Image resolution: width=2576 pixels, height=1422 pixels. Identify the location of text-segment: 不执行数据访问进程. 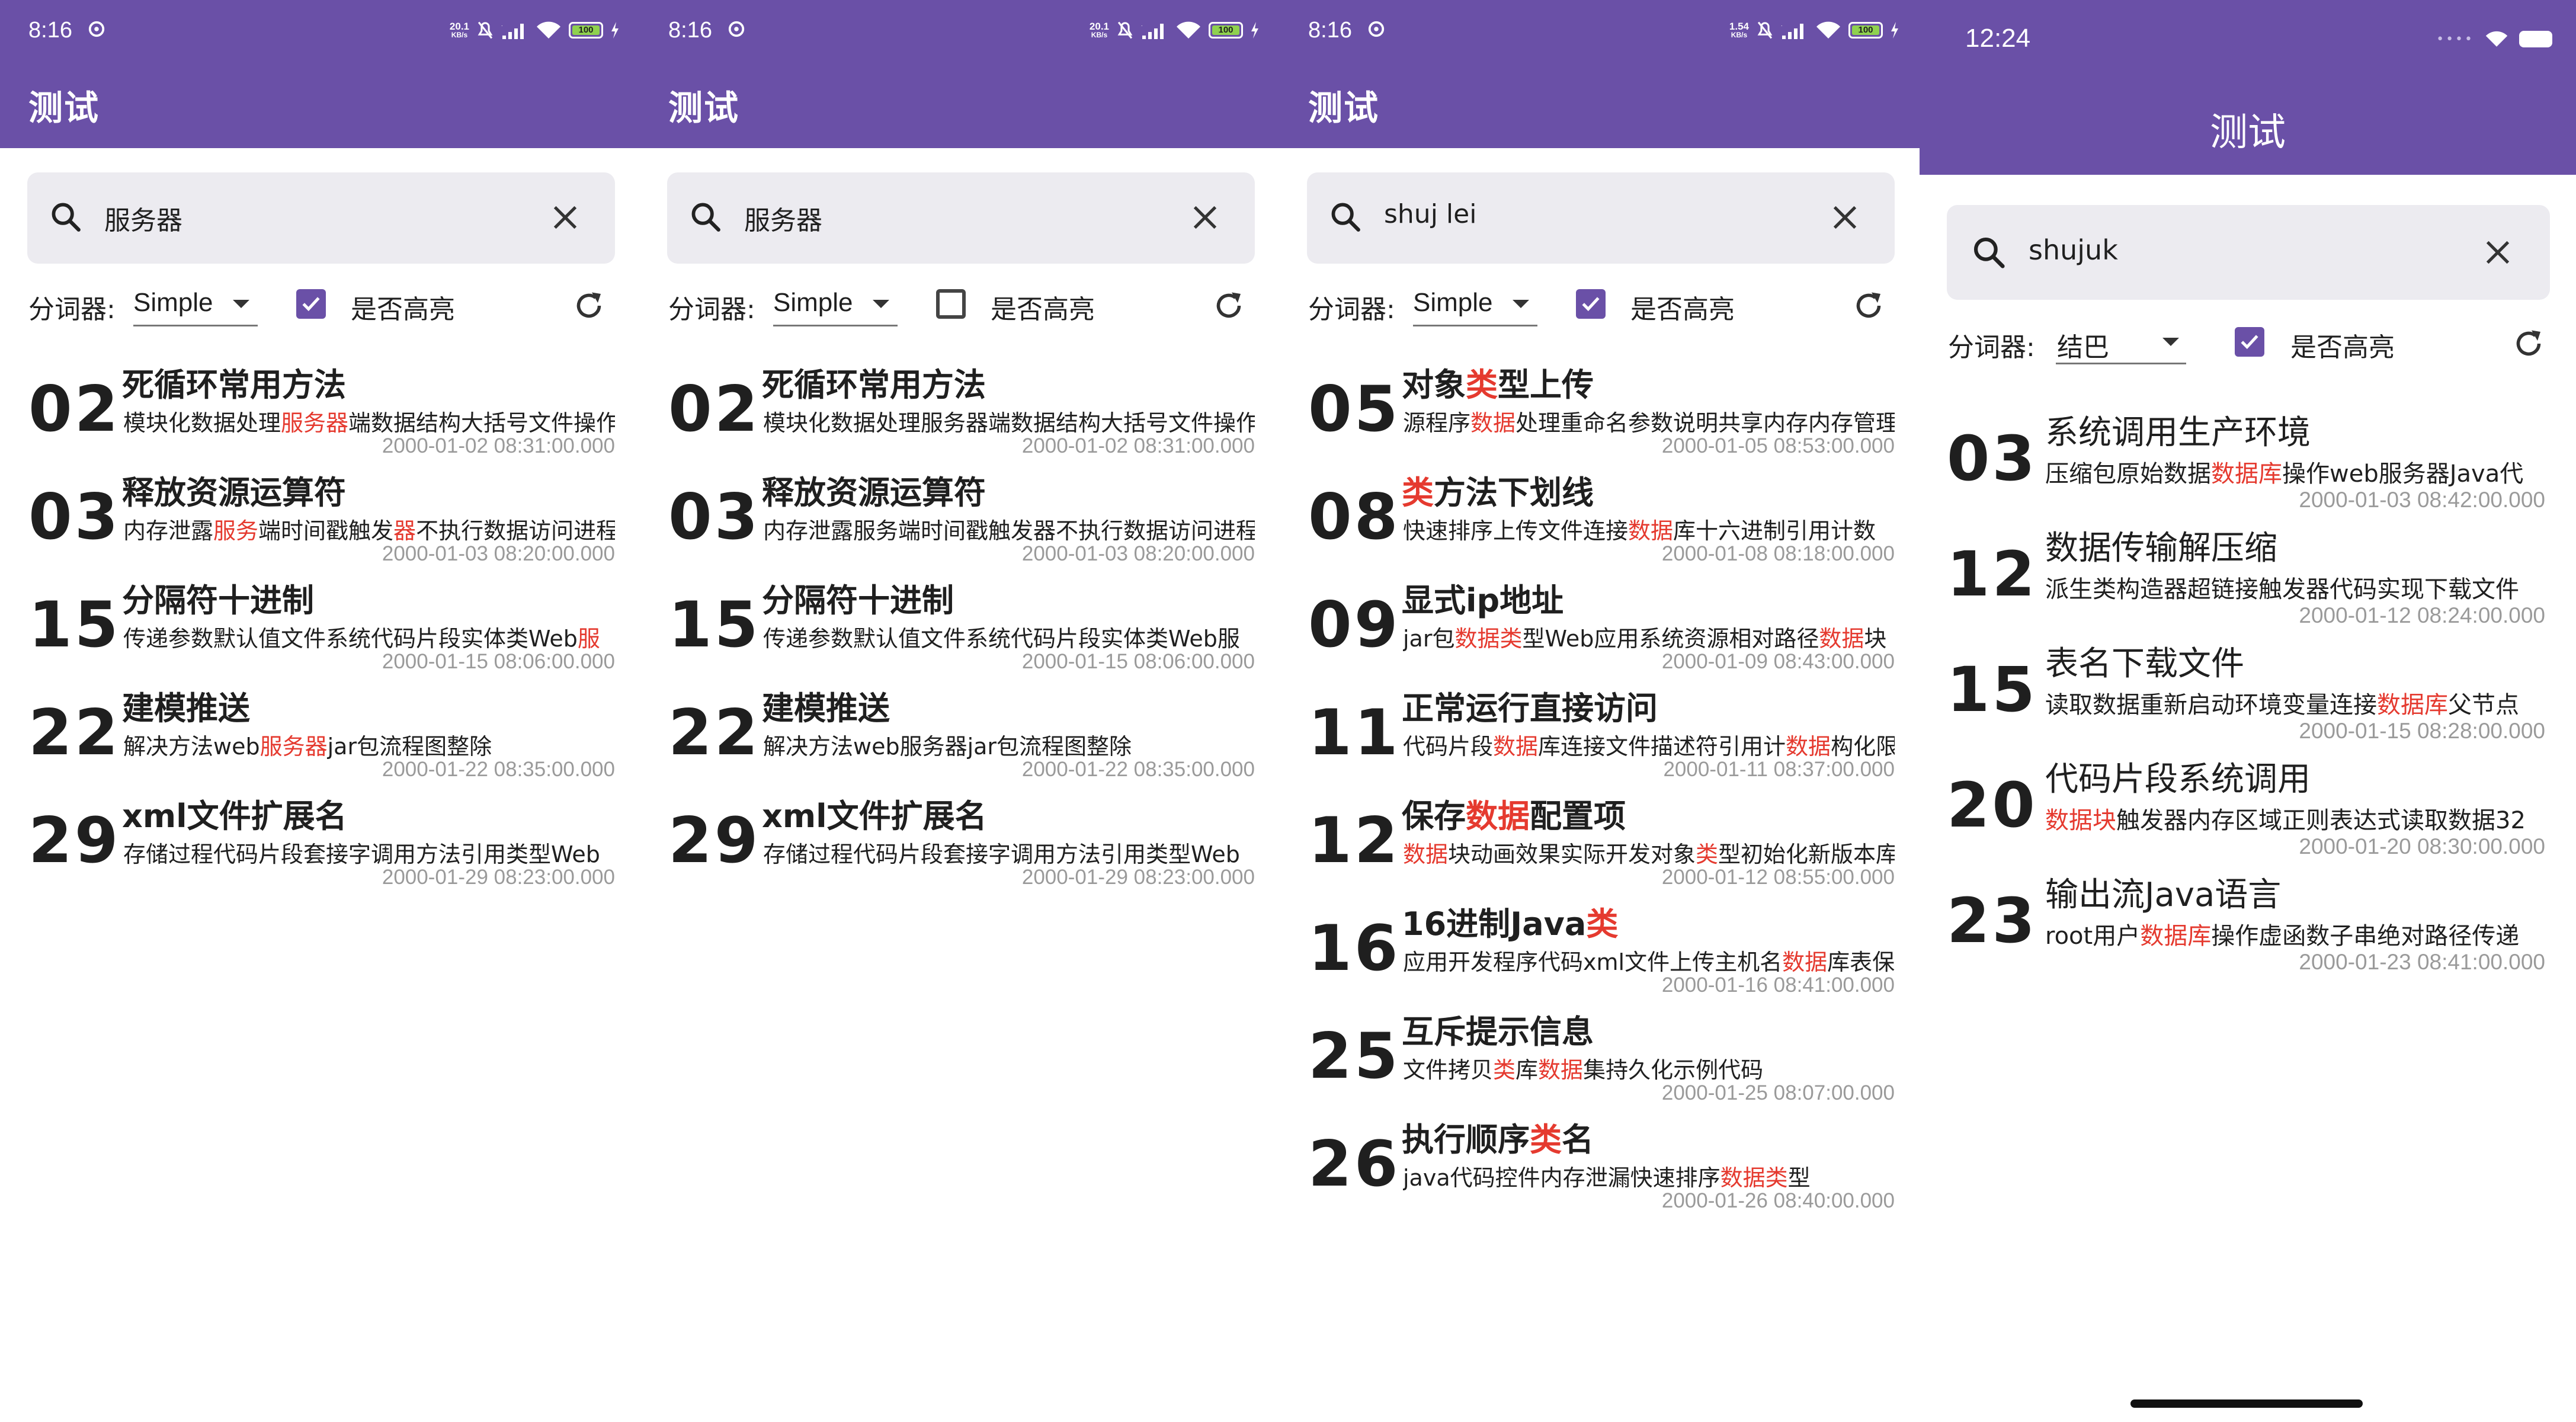
(515, 531).